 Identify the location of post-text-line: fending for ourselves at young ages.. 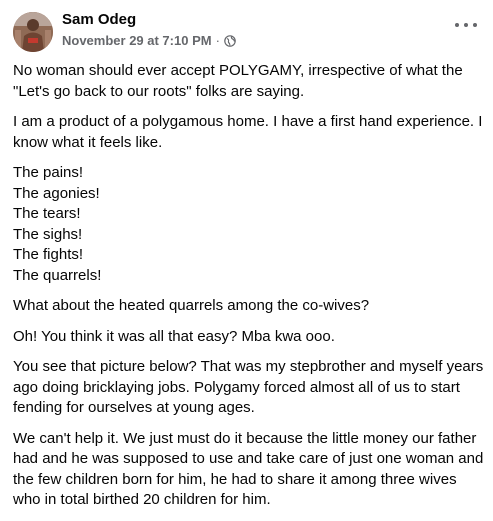
(134, 407).